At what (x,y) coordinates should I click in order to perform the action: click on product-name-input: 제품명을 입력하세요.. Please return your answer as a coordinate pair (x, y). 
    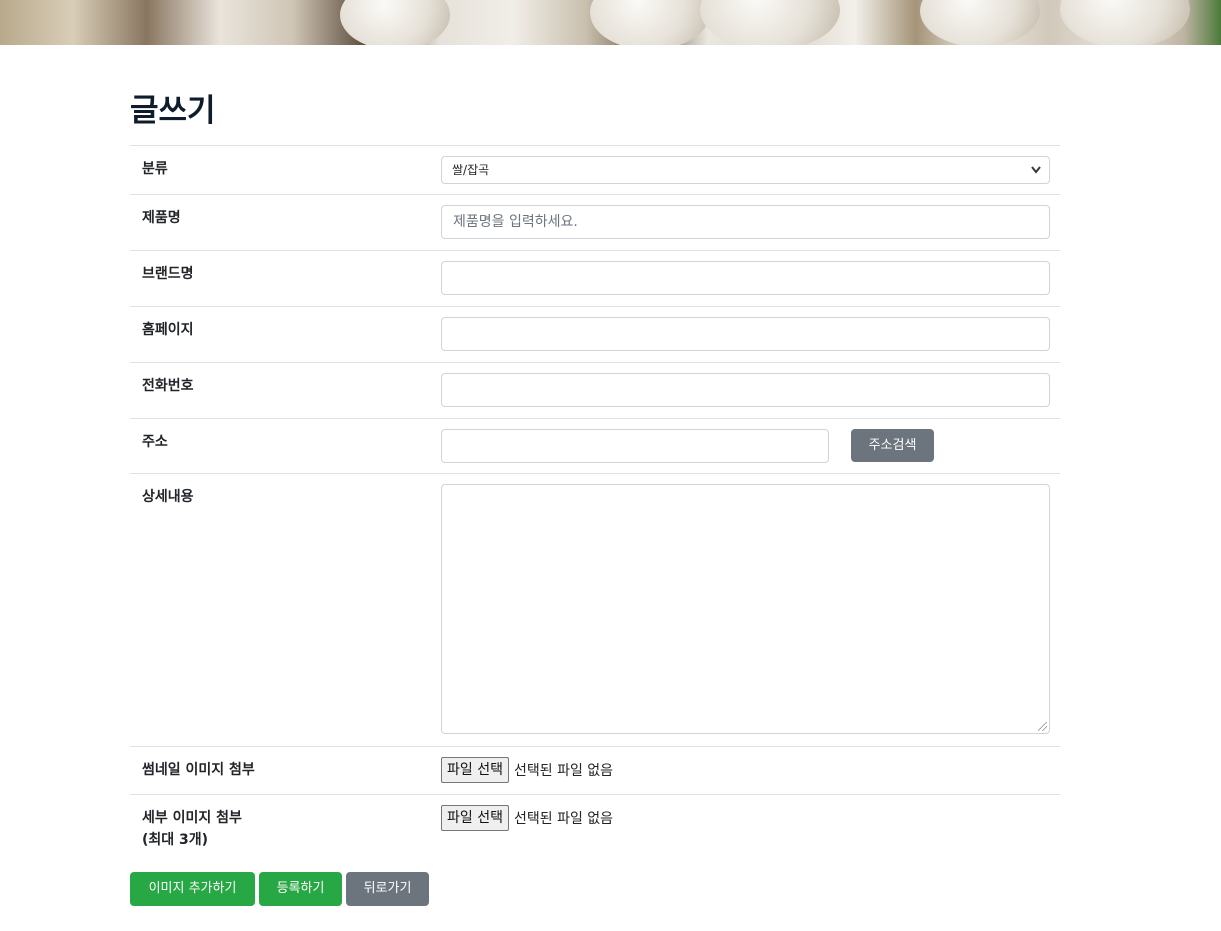
    Looking at the image, I should click on (745, 222).